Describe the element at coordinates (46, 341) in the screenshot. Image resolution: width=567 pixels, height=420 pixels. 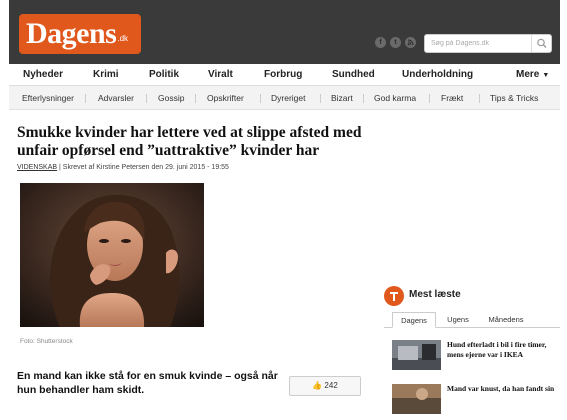
I see `photo-caption: Foto: Shutterstock` at that location.